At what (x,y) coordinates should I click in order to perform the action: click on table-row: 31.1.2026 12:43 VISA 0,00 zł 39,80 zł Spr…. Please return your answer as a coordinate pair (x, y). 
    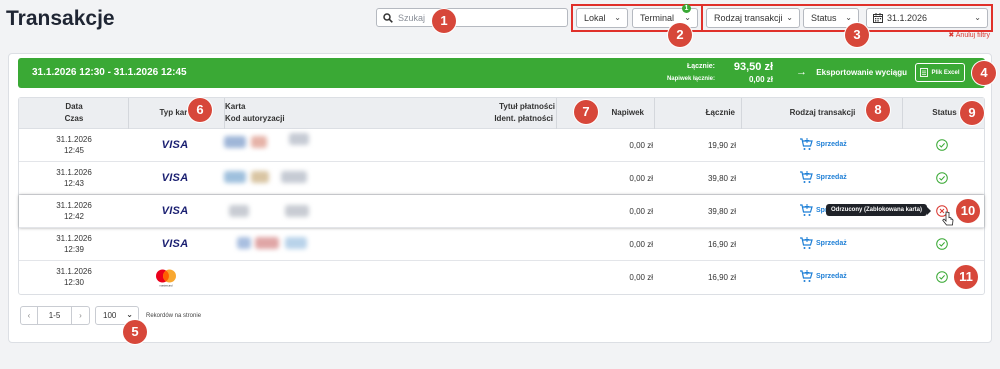
    Looking at the image, I should click on (501, 178).